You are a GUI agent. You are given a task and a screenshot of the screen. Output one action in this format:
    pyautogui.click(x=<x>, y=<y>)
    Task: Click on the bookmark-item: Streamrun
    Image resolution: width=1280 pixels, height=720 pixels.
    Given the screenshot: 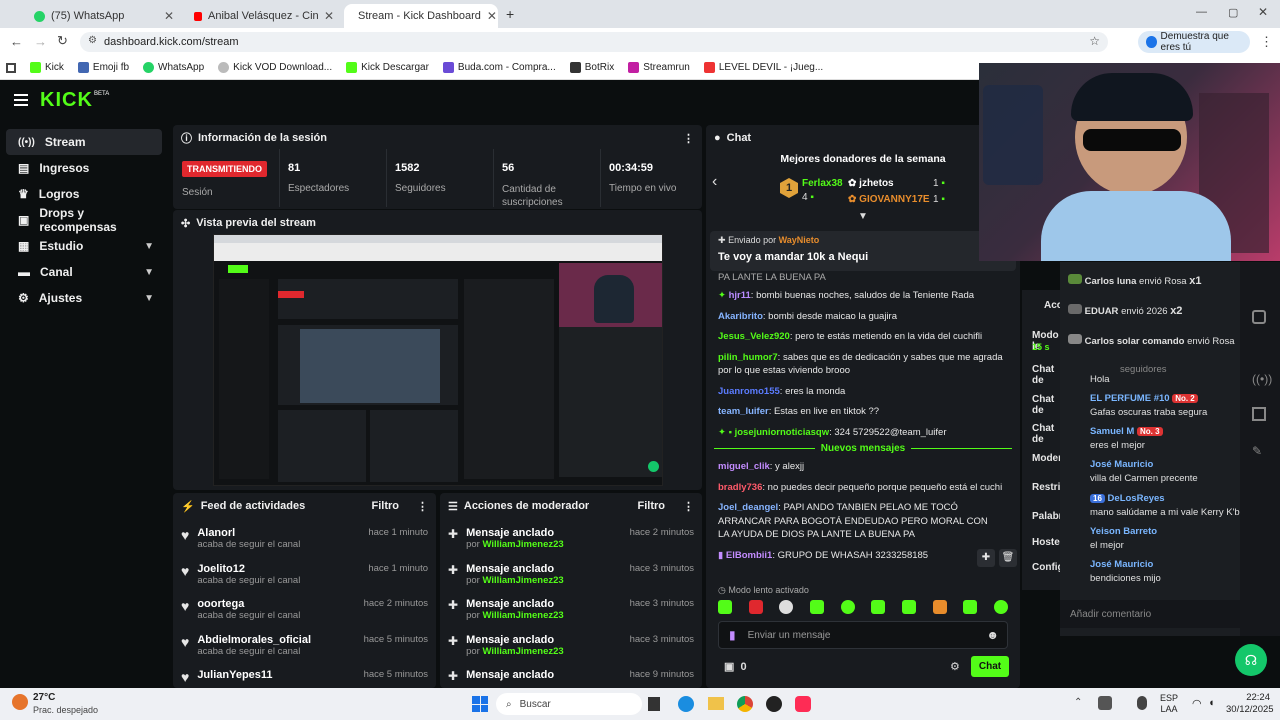 What is the action you would take?
    pyautogui.click(x=659, y=67)
    